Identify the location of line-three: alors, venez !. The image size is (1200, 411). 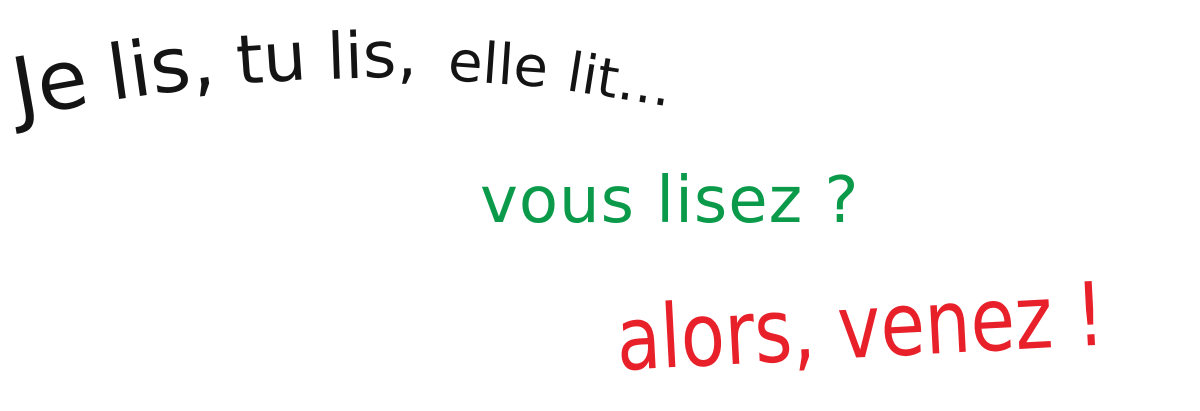
(860, 327).